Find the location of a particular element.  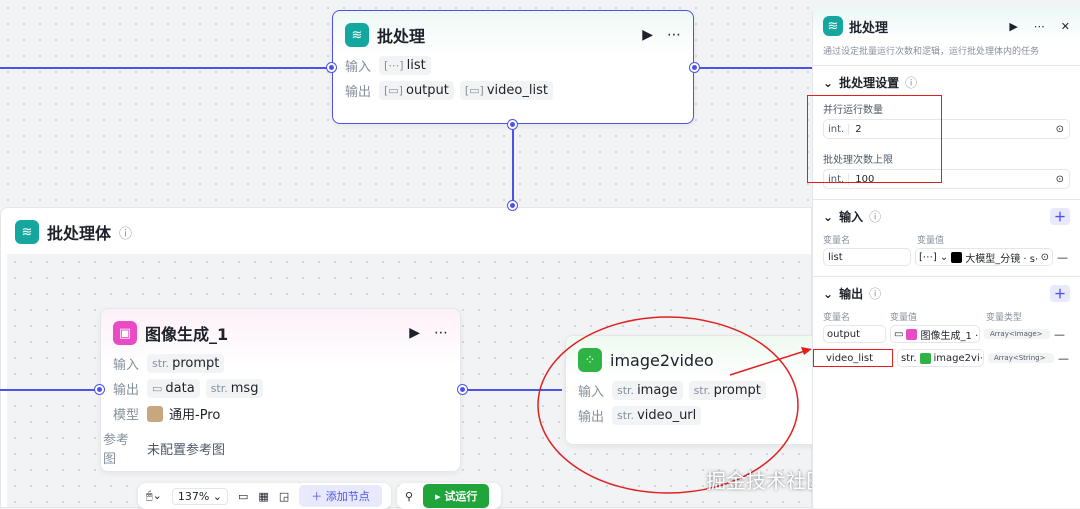

annotation-box is located at coordinates (874, 139).